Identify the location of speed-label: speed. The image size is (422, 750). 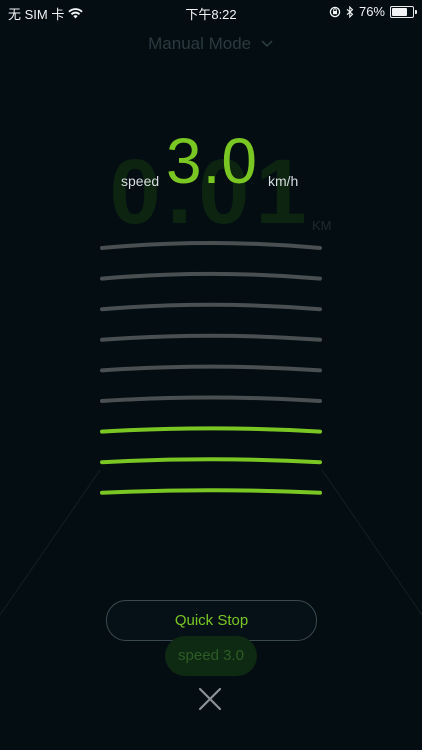
(140, 181).